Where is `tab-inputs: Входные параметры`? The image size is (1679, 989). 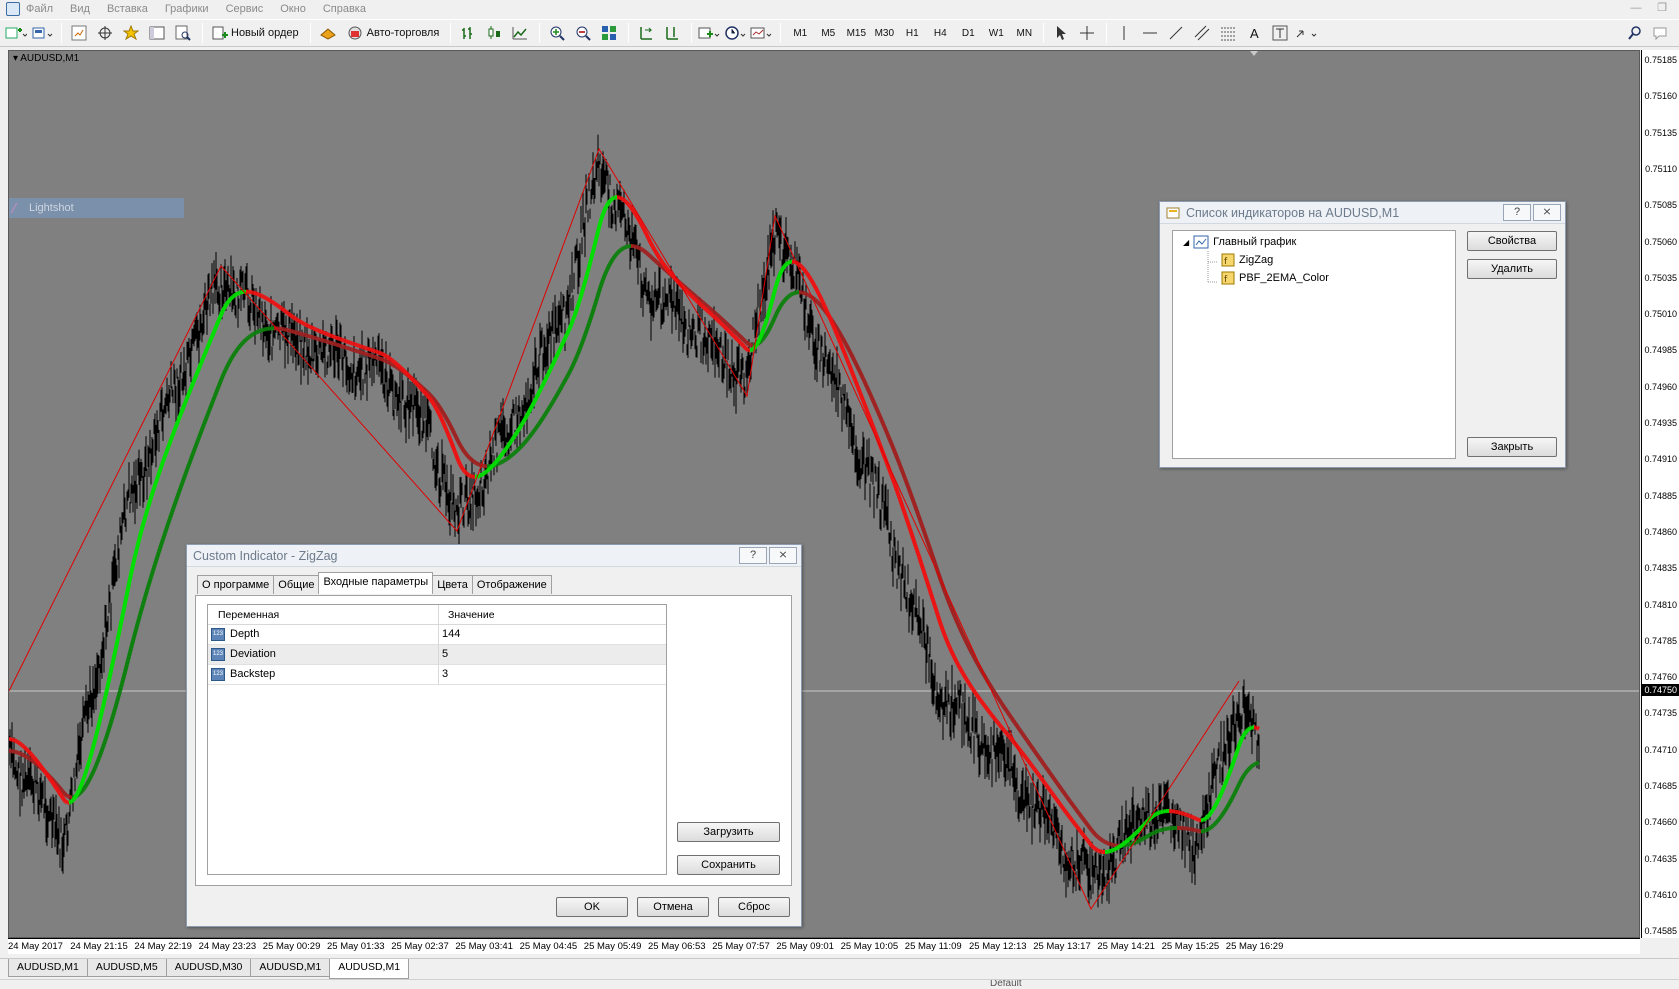 tab-inputs: Входные параметры is located at coordinates (376, 583).